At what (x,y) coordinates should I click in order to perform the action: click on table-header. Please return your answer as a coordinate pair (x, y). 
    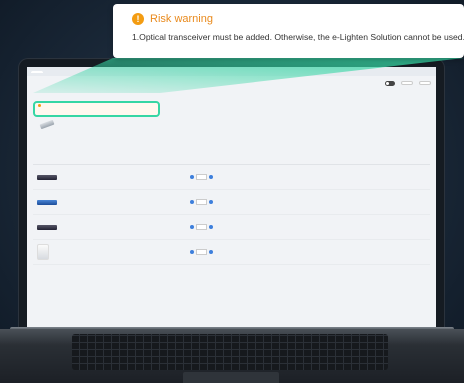
    Looking at the image, I should click on (231, 160).